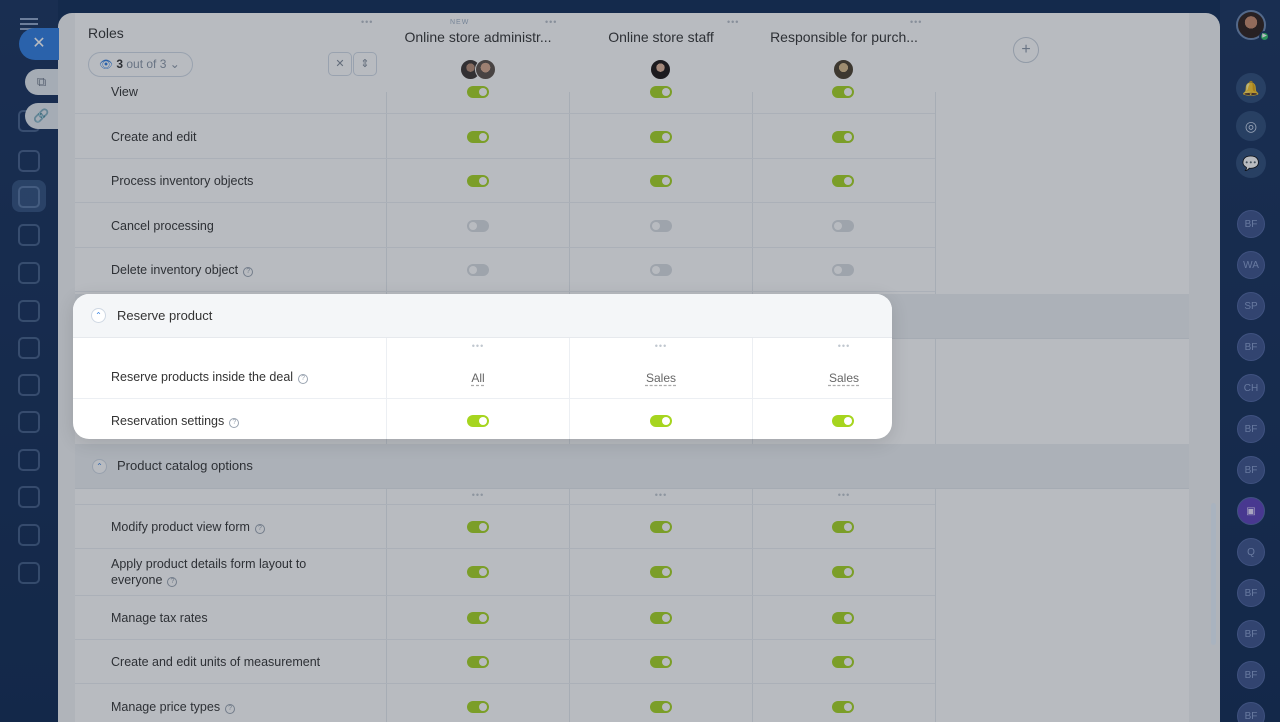 The image size is (1280, 722). Describe the element at coordinates (482, 316) in the screenshot. I see `section-reserve-product: ⌃ Reserve product` at that location.